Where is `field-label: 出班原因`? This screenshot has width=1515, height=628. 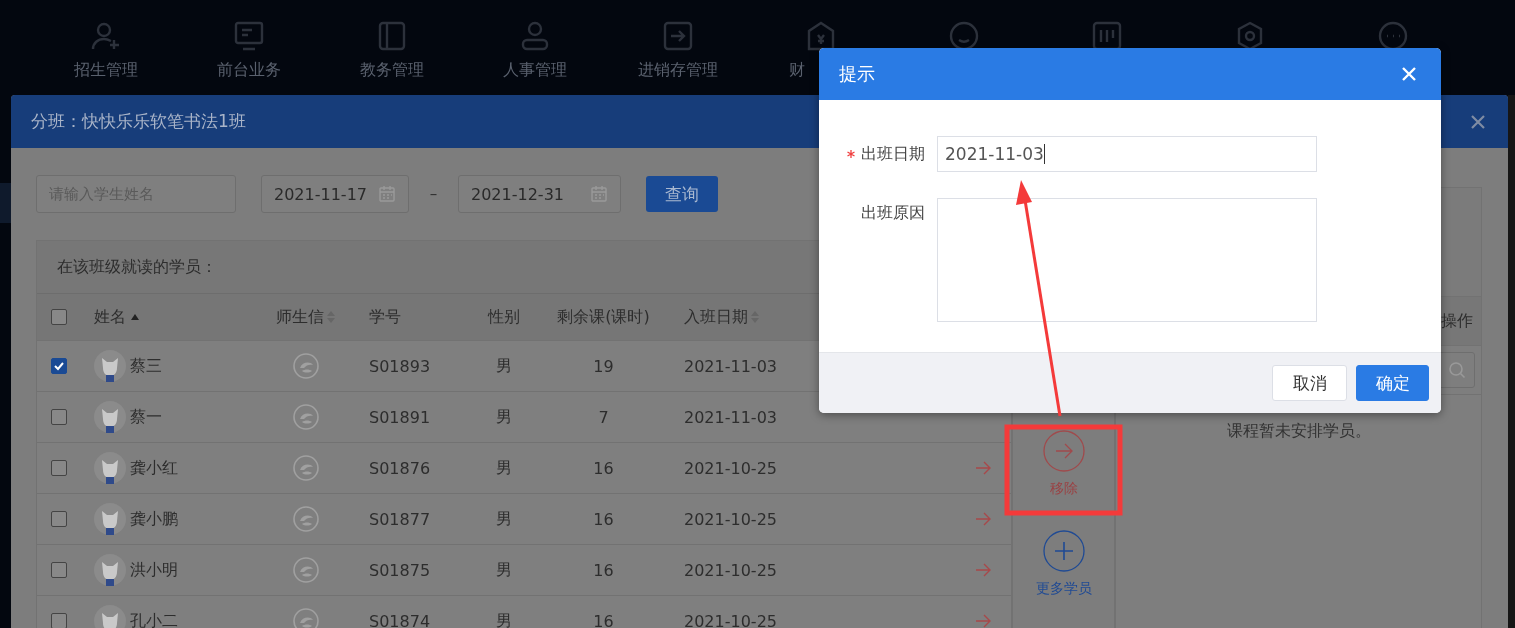
field-label: 出班原因 is located at coordinates (893, 213).